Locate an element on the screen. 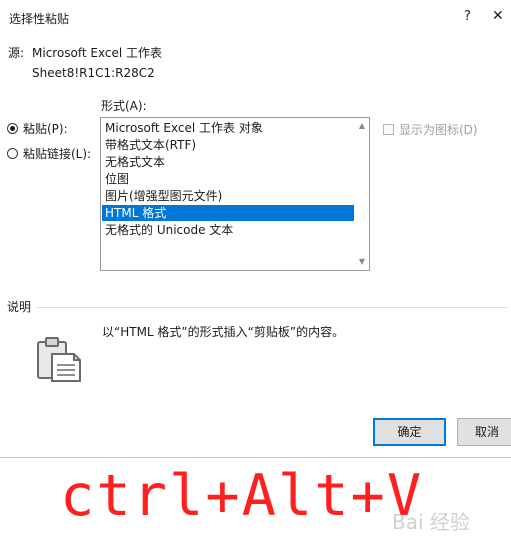 The image size is (511, 544). description-label: 说明 is located at coordinates (19, 307).